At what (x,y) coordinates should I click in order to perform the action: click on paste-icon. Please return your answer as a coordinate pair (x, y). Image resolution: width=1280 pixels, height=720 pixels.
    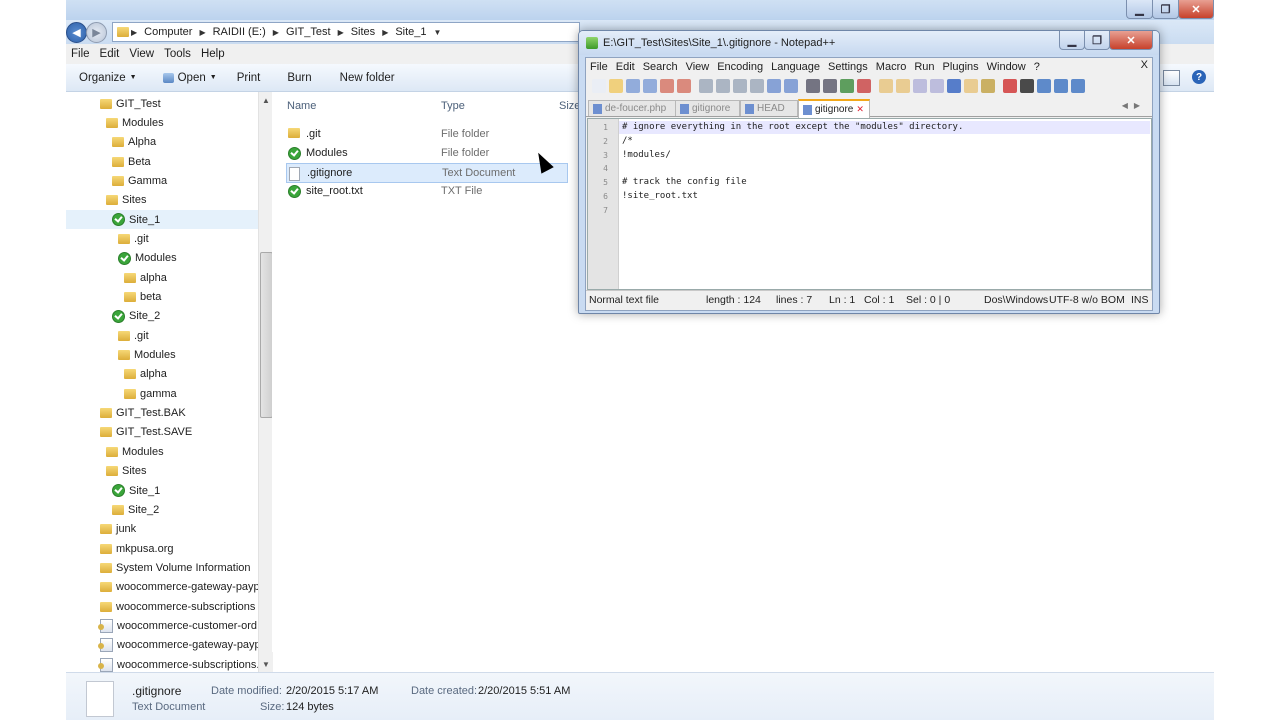
    Looking at the image, I should click on (757, 86).